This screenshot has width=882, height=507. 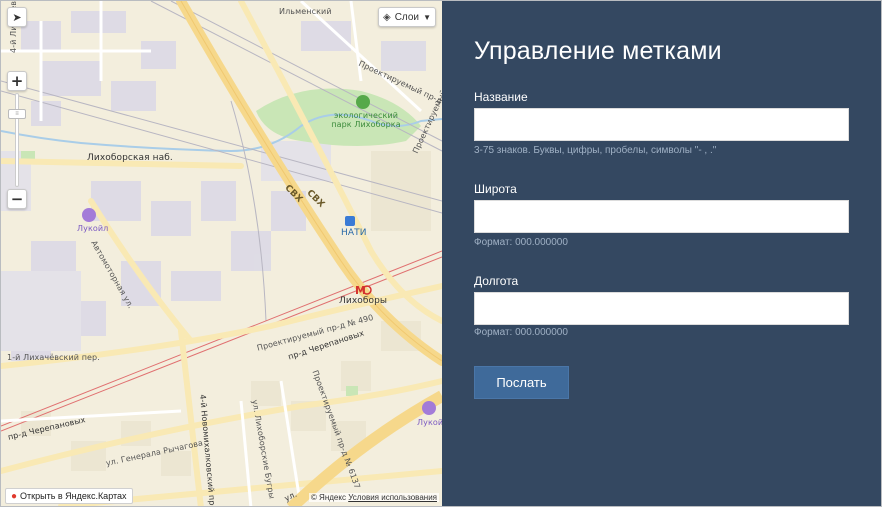 I want to click on map-pin-icon: ●, so click(x=14, y=496).